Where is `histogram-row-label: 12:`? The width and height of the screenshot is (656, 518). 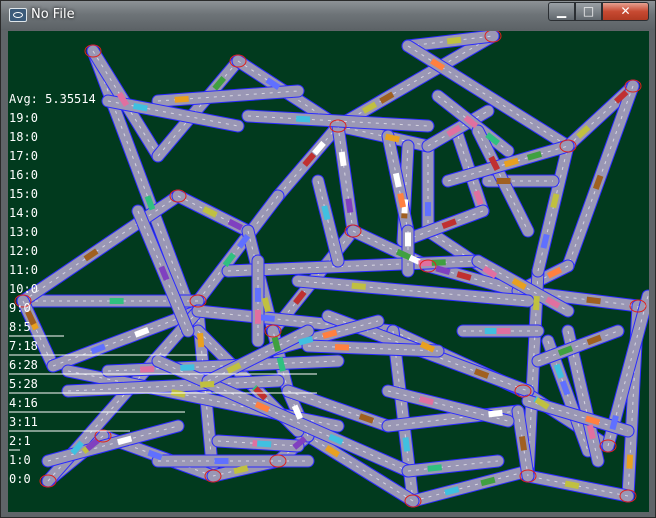
histogram-row-label: 12: is located at coordinates (20, 251).